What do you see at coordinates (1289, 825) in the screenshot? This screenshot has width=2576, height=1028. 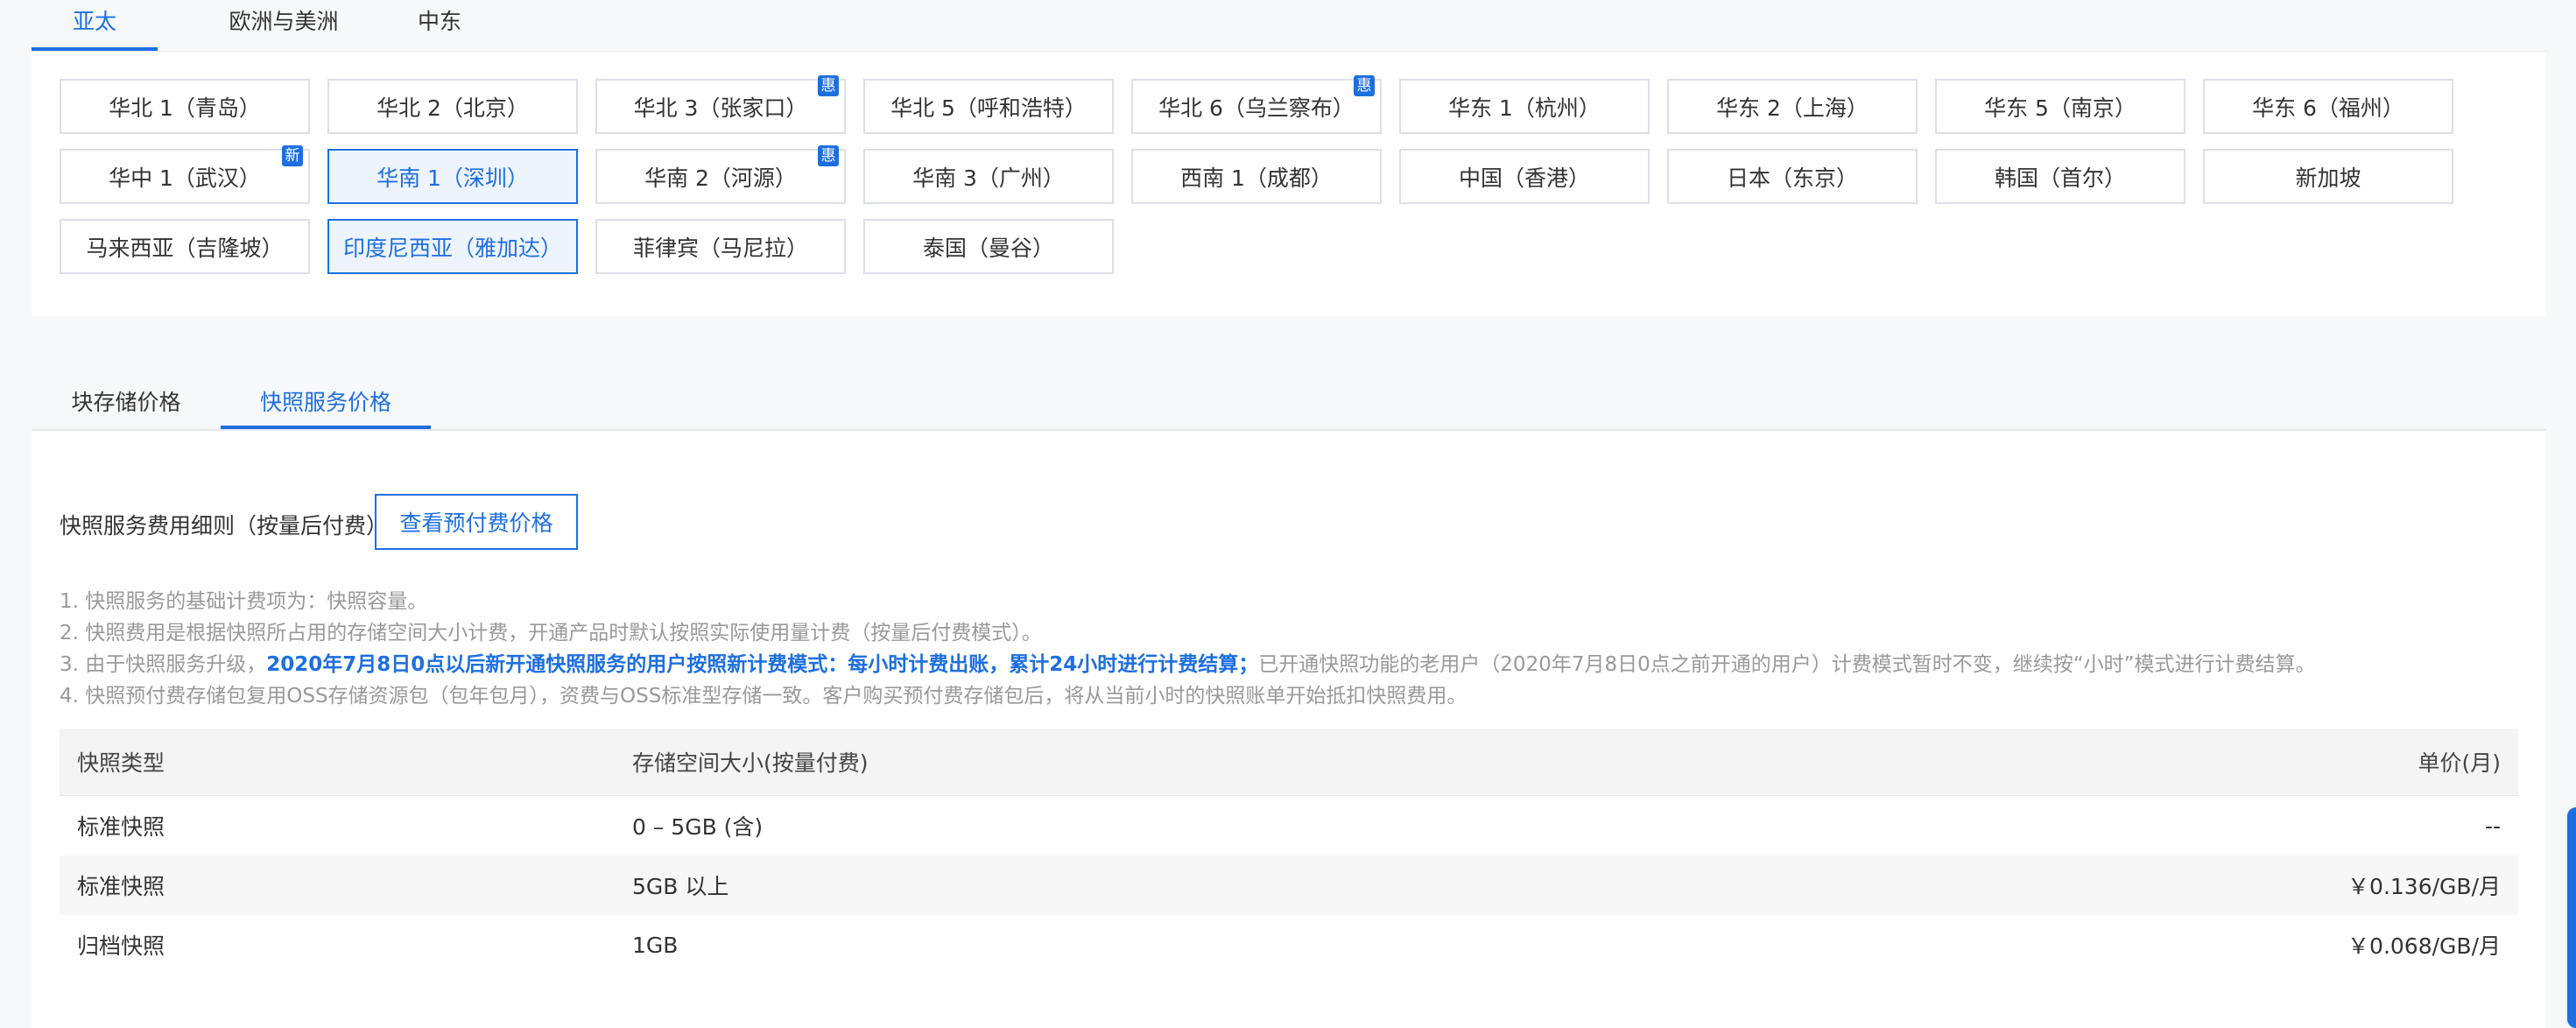 I see `table-row: 标准快照 0 – 5GB (含) --` at bounding box center [1289, 825].